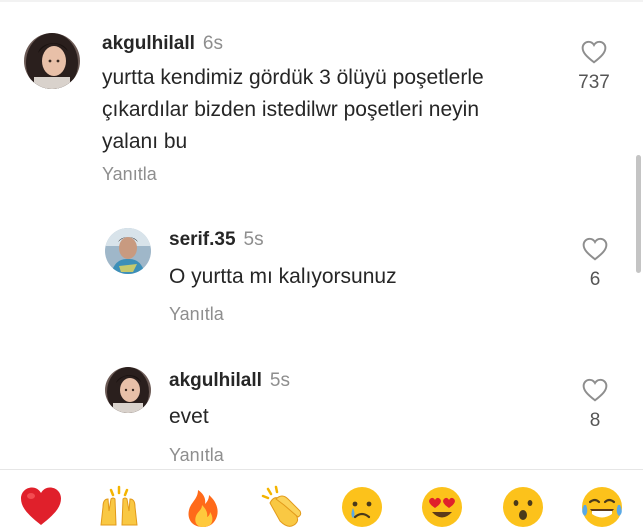  I want to click on like-count: 8, so click(595, 421).